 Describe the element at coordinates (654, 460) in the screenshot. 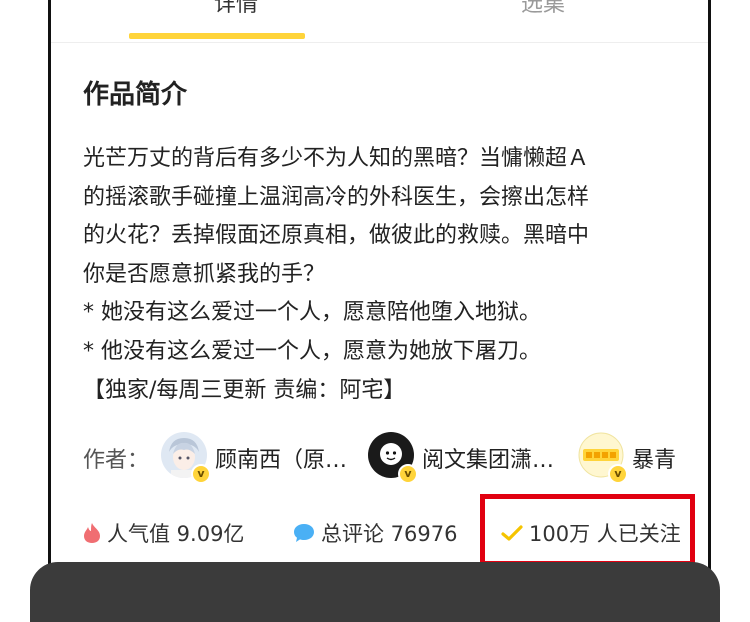

I see `author-name: 暴青` at that location.